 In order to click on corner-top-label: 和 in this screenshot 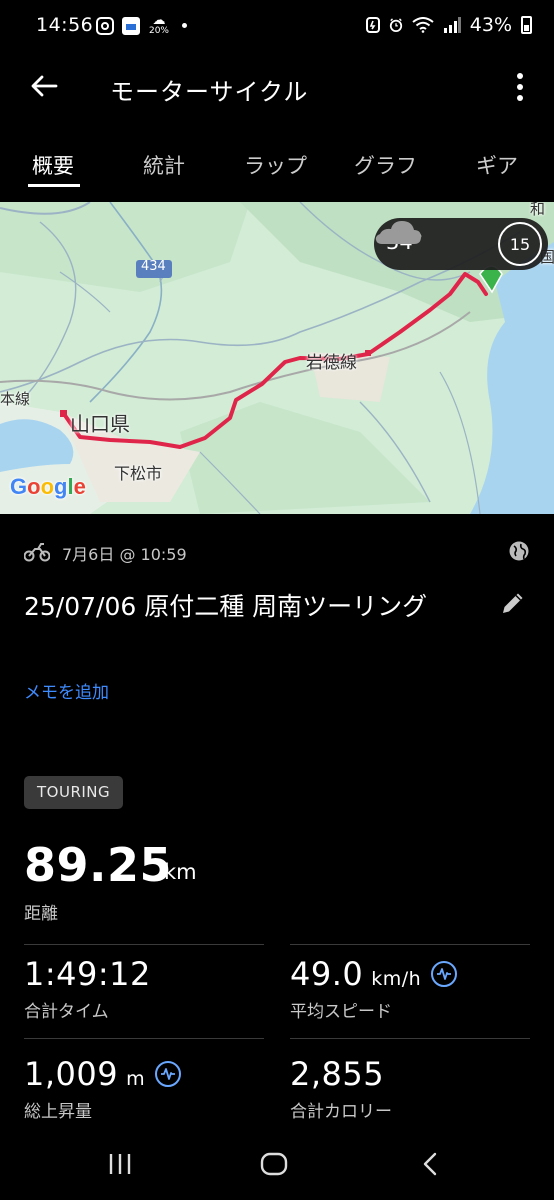, I will do `click(538, 210)`.